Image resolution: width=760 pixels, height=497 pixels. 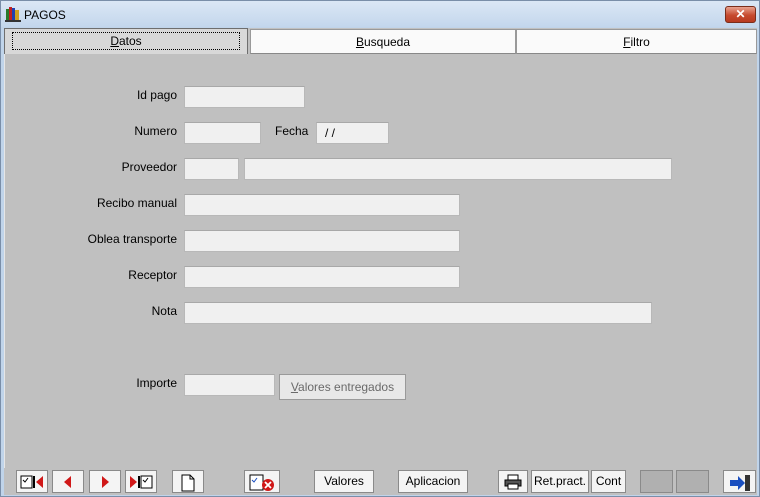 I want to click on fecha-label: Fecha, so click(x=292, y=131).